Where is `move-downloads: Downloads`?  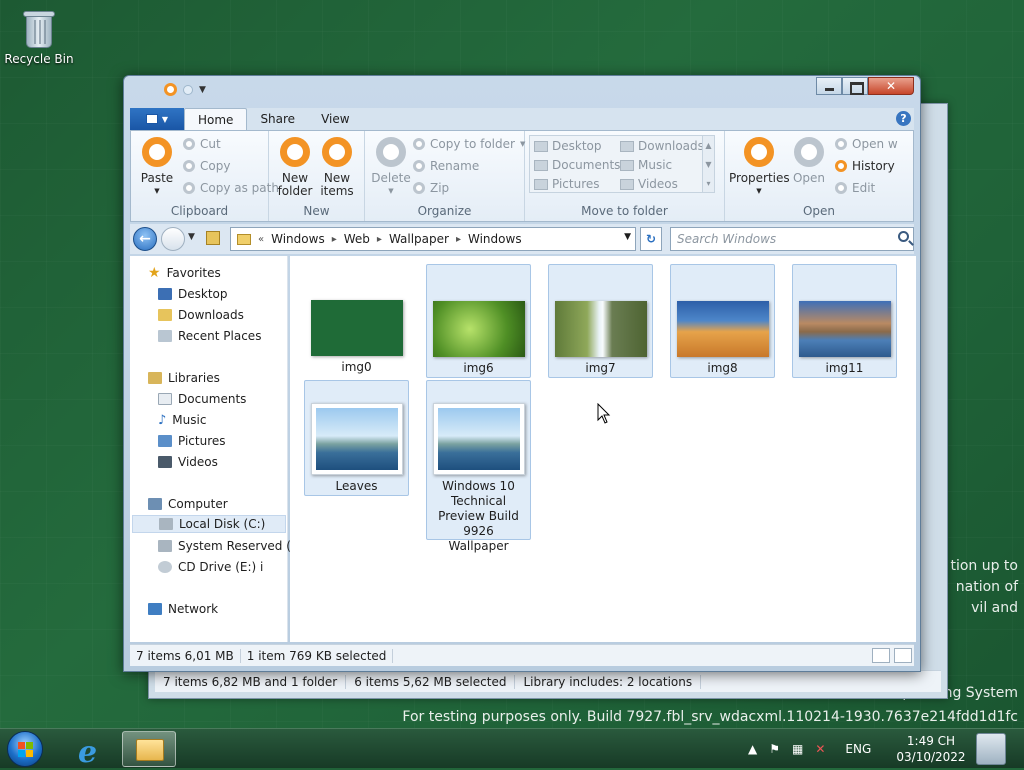 move-downloads: Downloads is located at coordinates (662, 146).